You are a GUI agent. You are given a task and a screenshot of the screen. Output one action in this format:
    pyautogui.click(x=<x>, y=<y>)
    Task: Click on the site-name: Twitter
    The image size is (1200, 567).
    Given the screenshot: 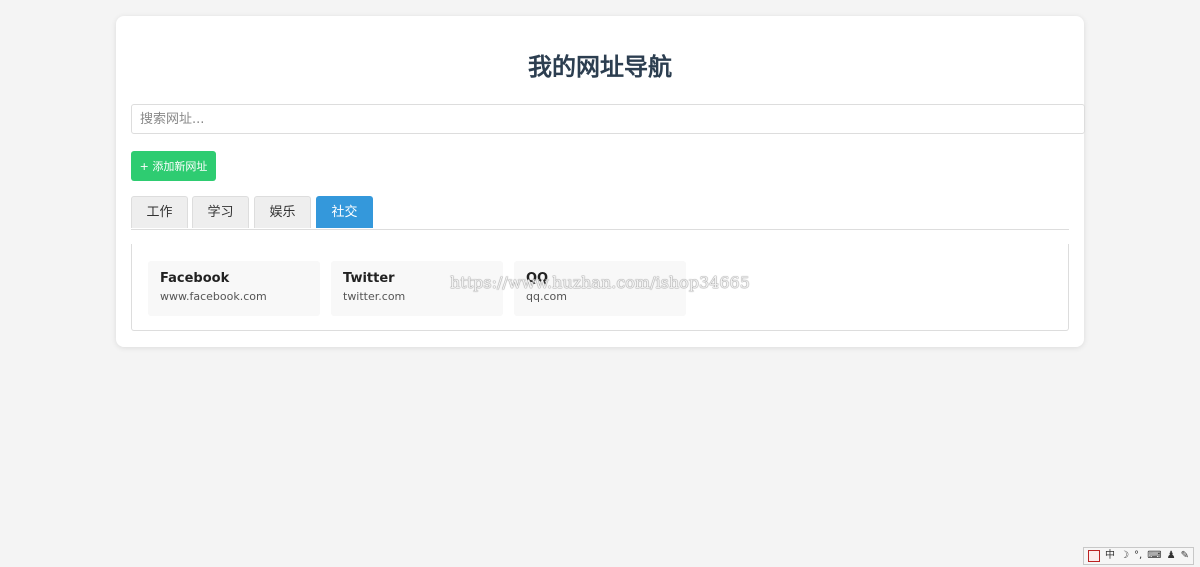 What is the action you would take?
    pyautogui.click(x=369, y=278)
    